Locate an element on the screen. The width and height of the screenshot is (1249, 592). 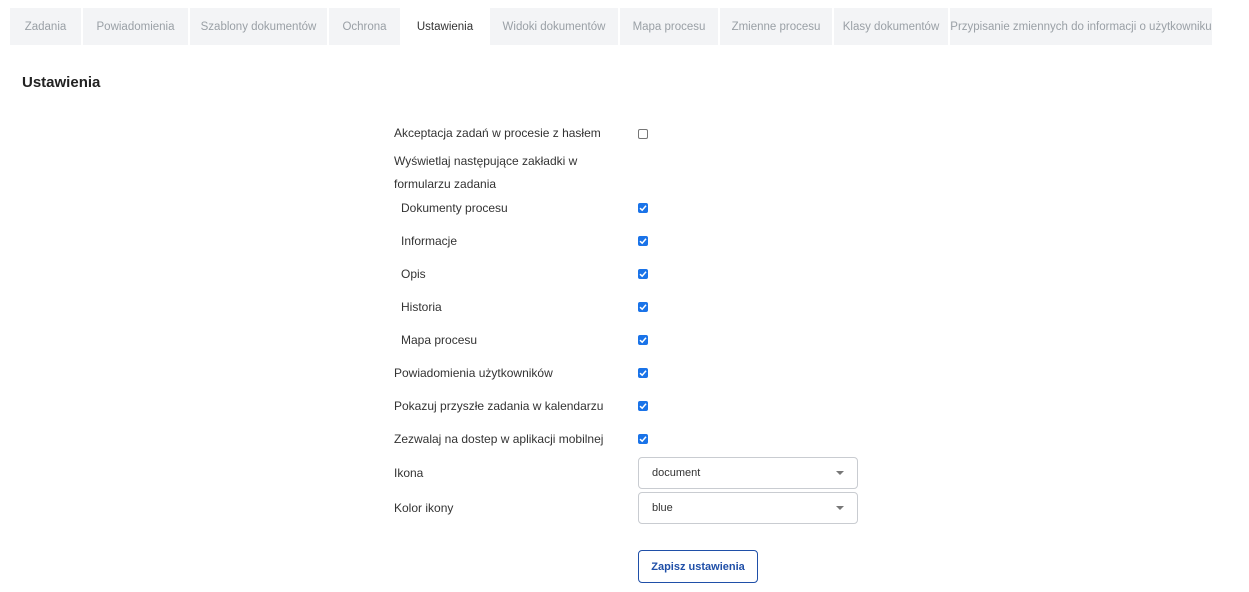
accept-with-password-label: Akceptacja zadań w procesie z hasłem is located at coordinates (497, 133).